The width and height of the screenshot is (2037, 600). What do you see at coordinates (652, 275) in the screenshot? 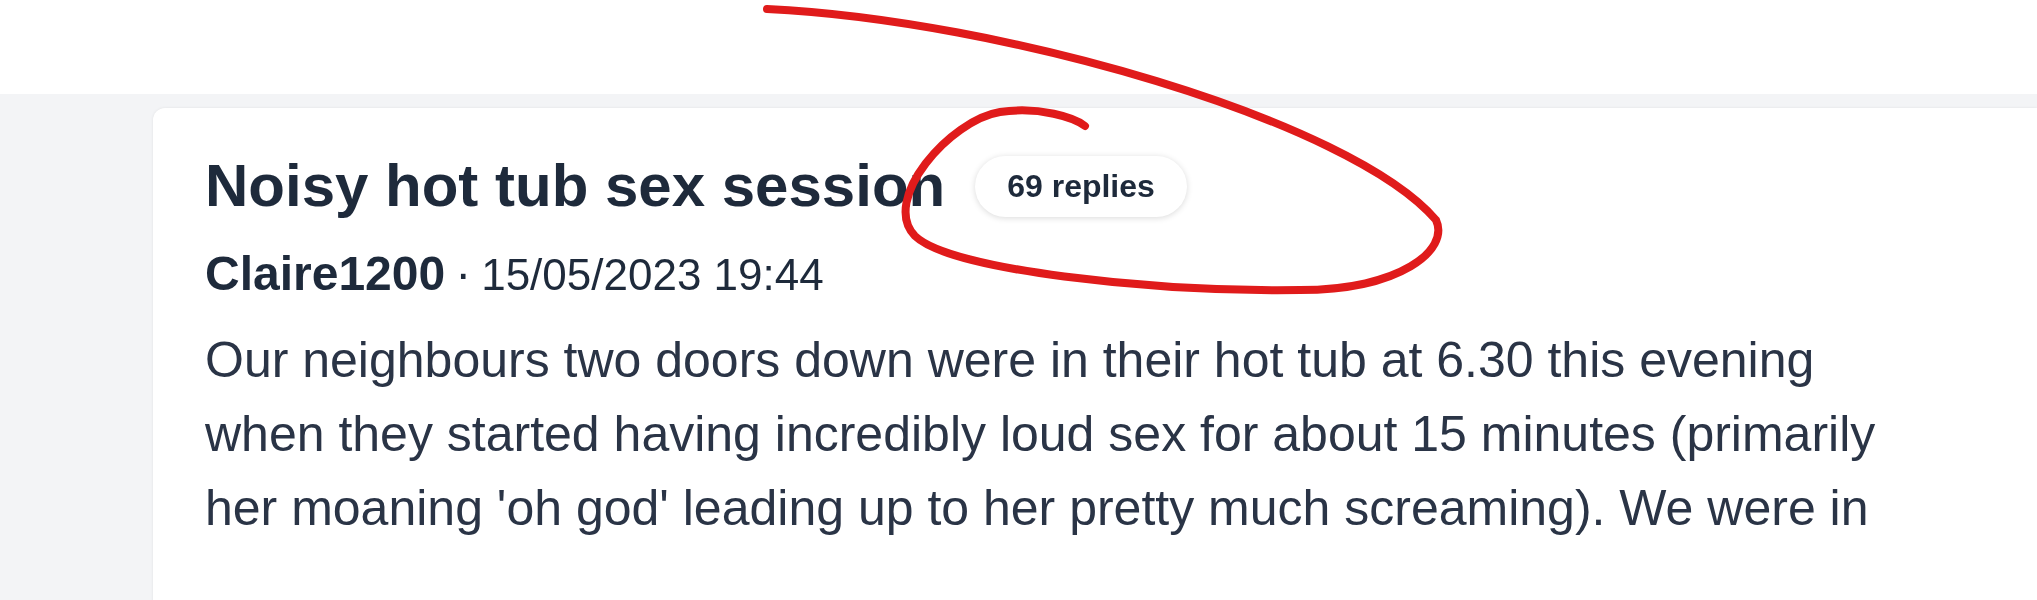
I see `post-timestamp: 15/05/2023 19:44` at bounding box center [652, 275].